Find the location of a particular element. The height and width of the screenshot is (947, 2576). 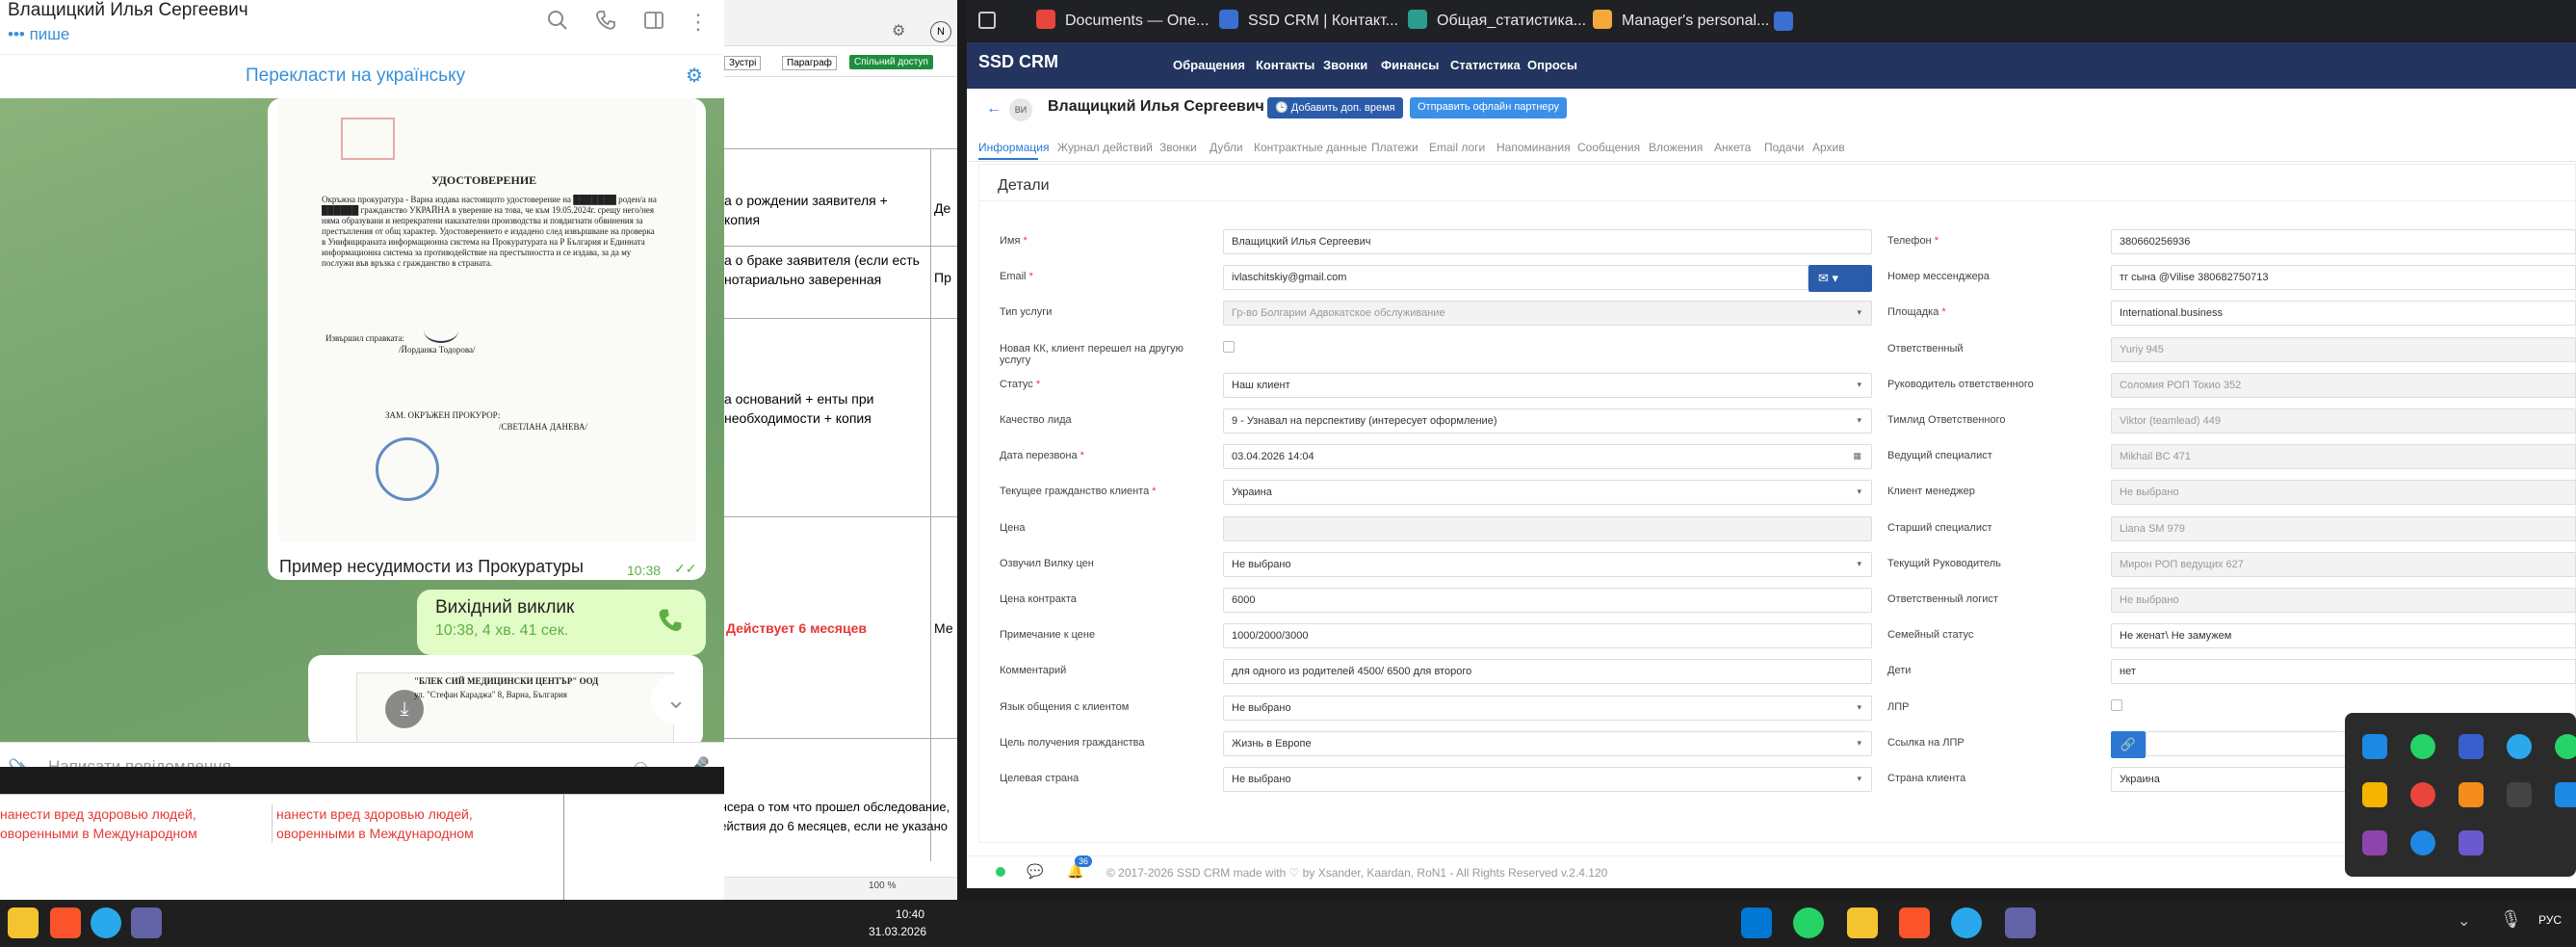

left-field-7: Украина ▾ is located at coordinates (1547, 493).